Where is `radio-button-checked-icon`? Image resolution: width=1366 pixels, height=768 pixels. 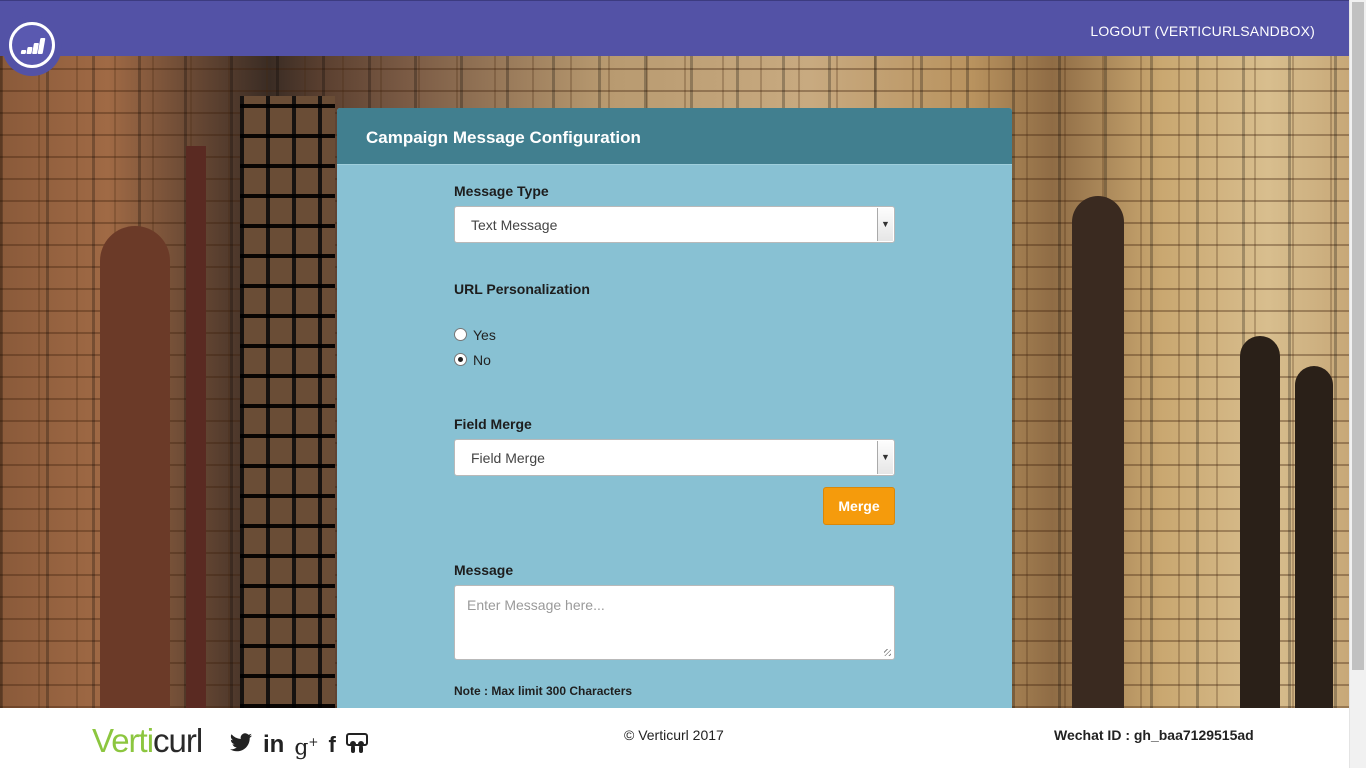
radio-button-checked-icon is located at coordinates (460, 359).